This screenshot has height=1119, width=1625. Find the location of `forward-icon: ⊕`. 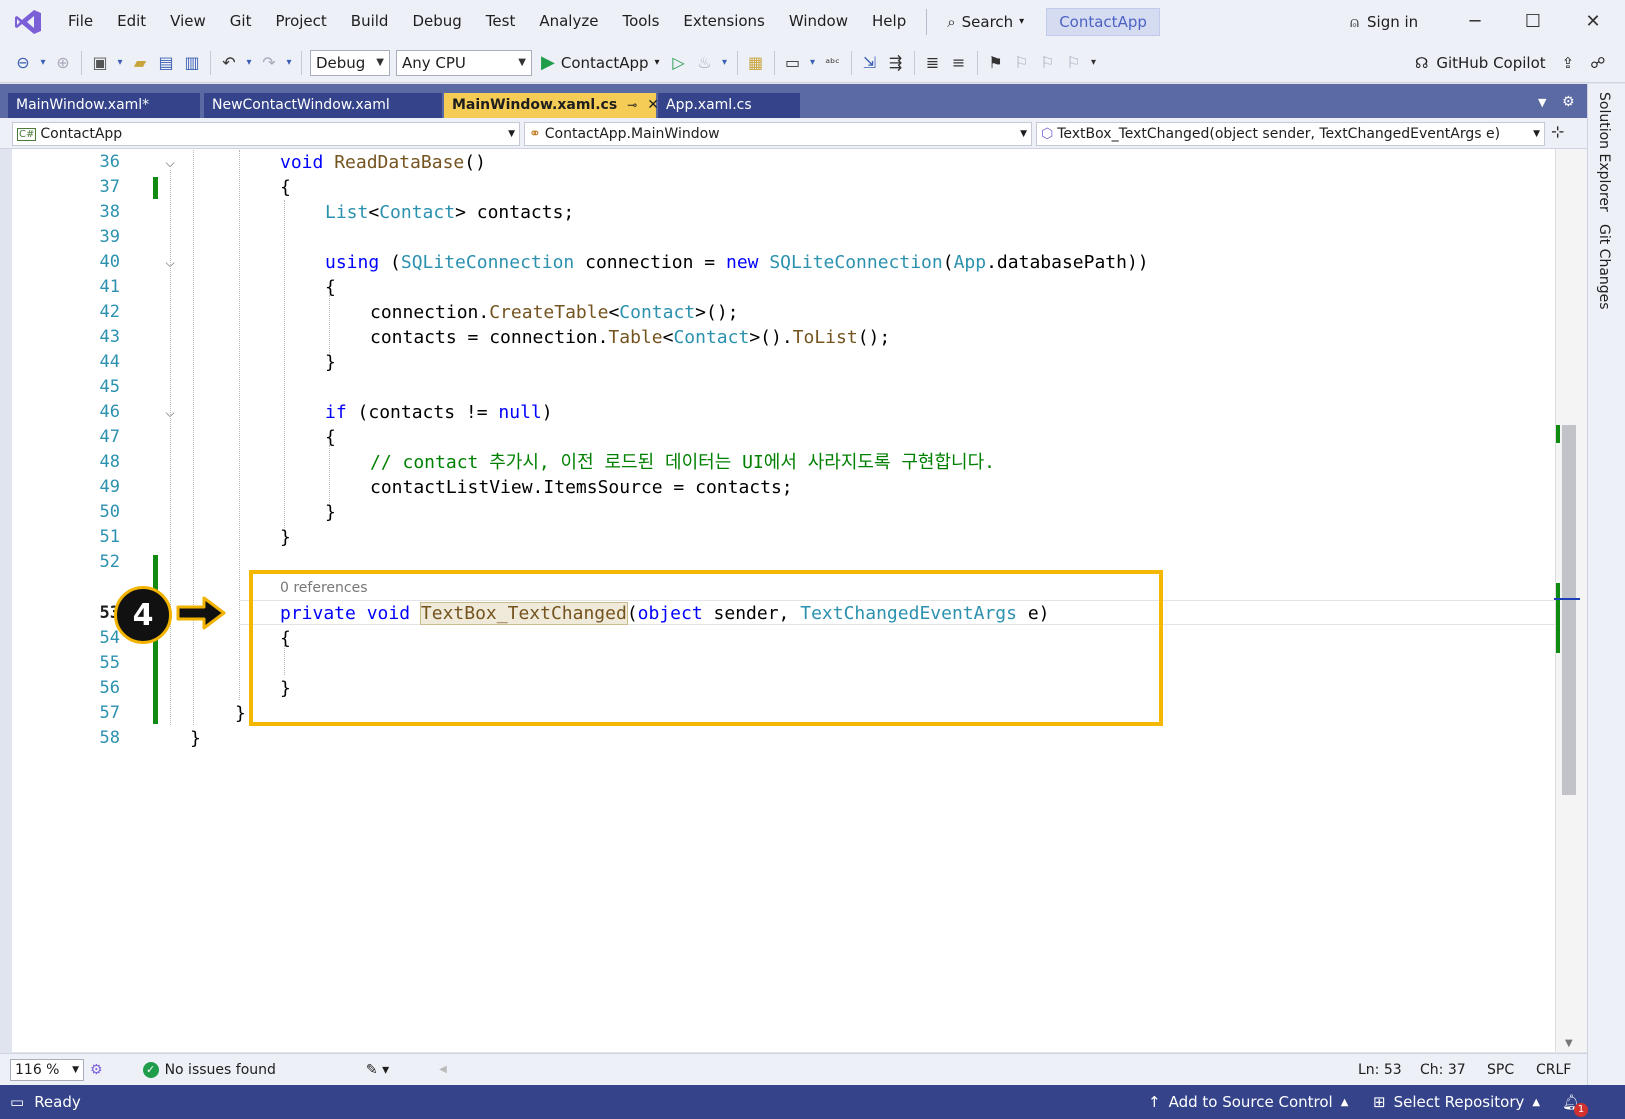

forward-icon: ⊕ is located at coordinates (63, 63).